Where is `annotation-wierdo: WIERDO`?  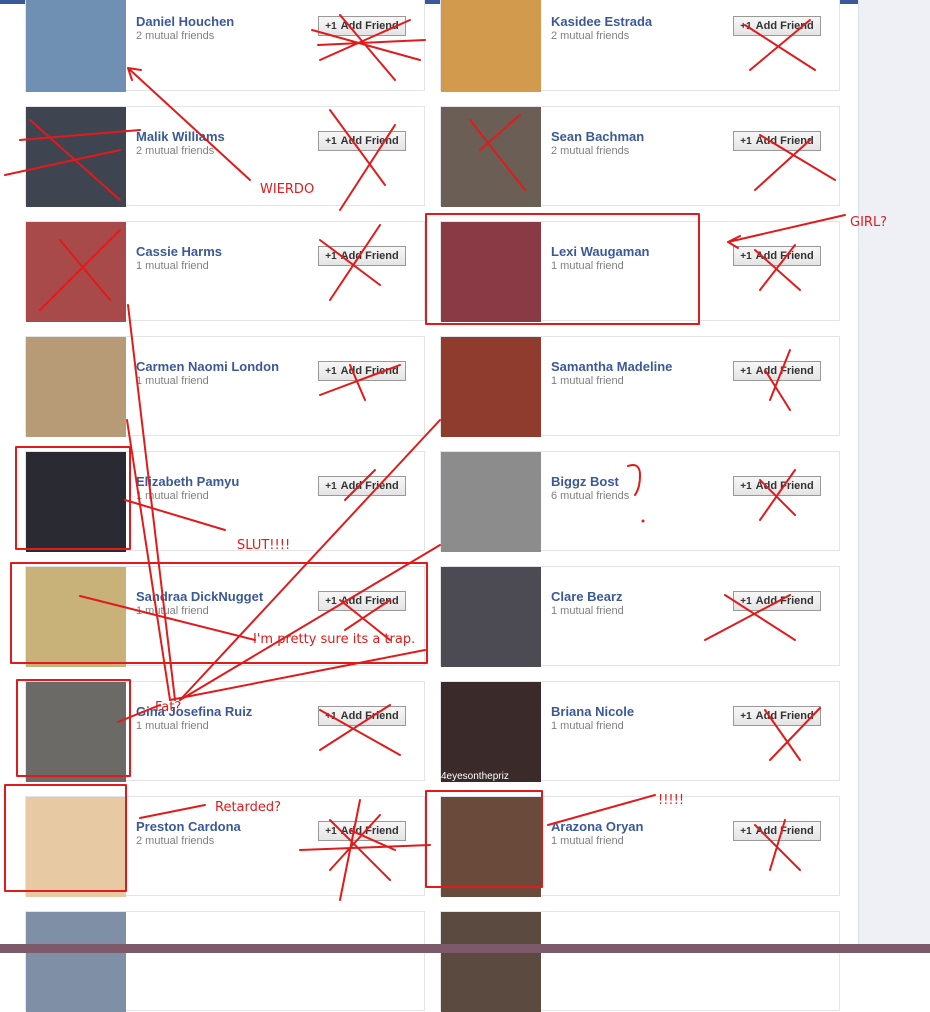
annotation-wierdo: WIERDO is located at coordinates (287, 189).